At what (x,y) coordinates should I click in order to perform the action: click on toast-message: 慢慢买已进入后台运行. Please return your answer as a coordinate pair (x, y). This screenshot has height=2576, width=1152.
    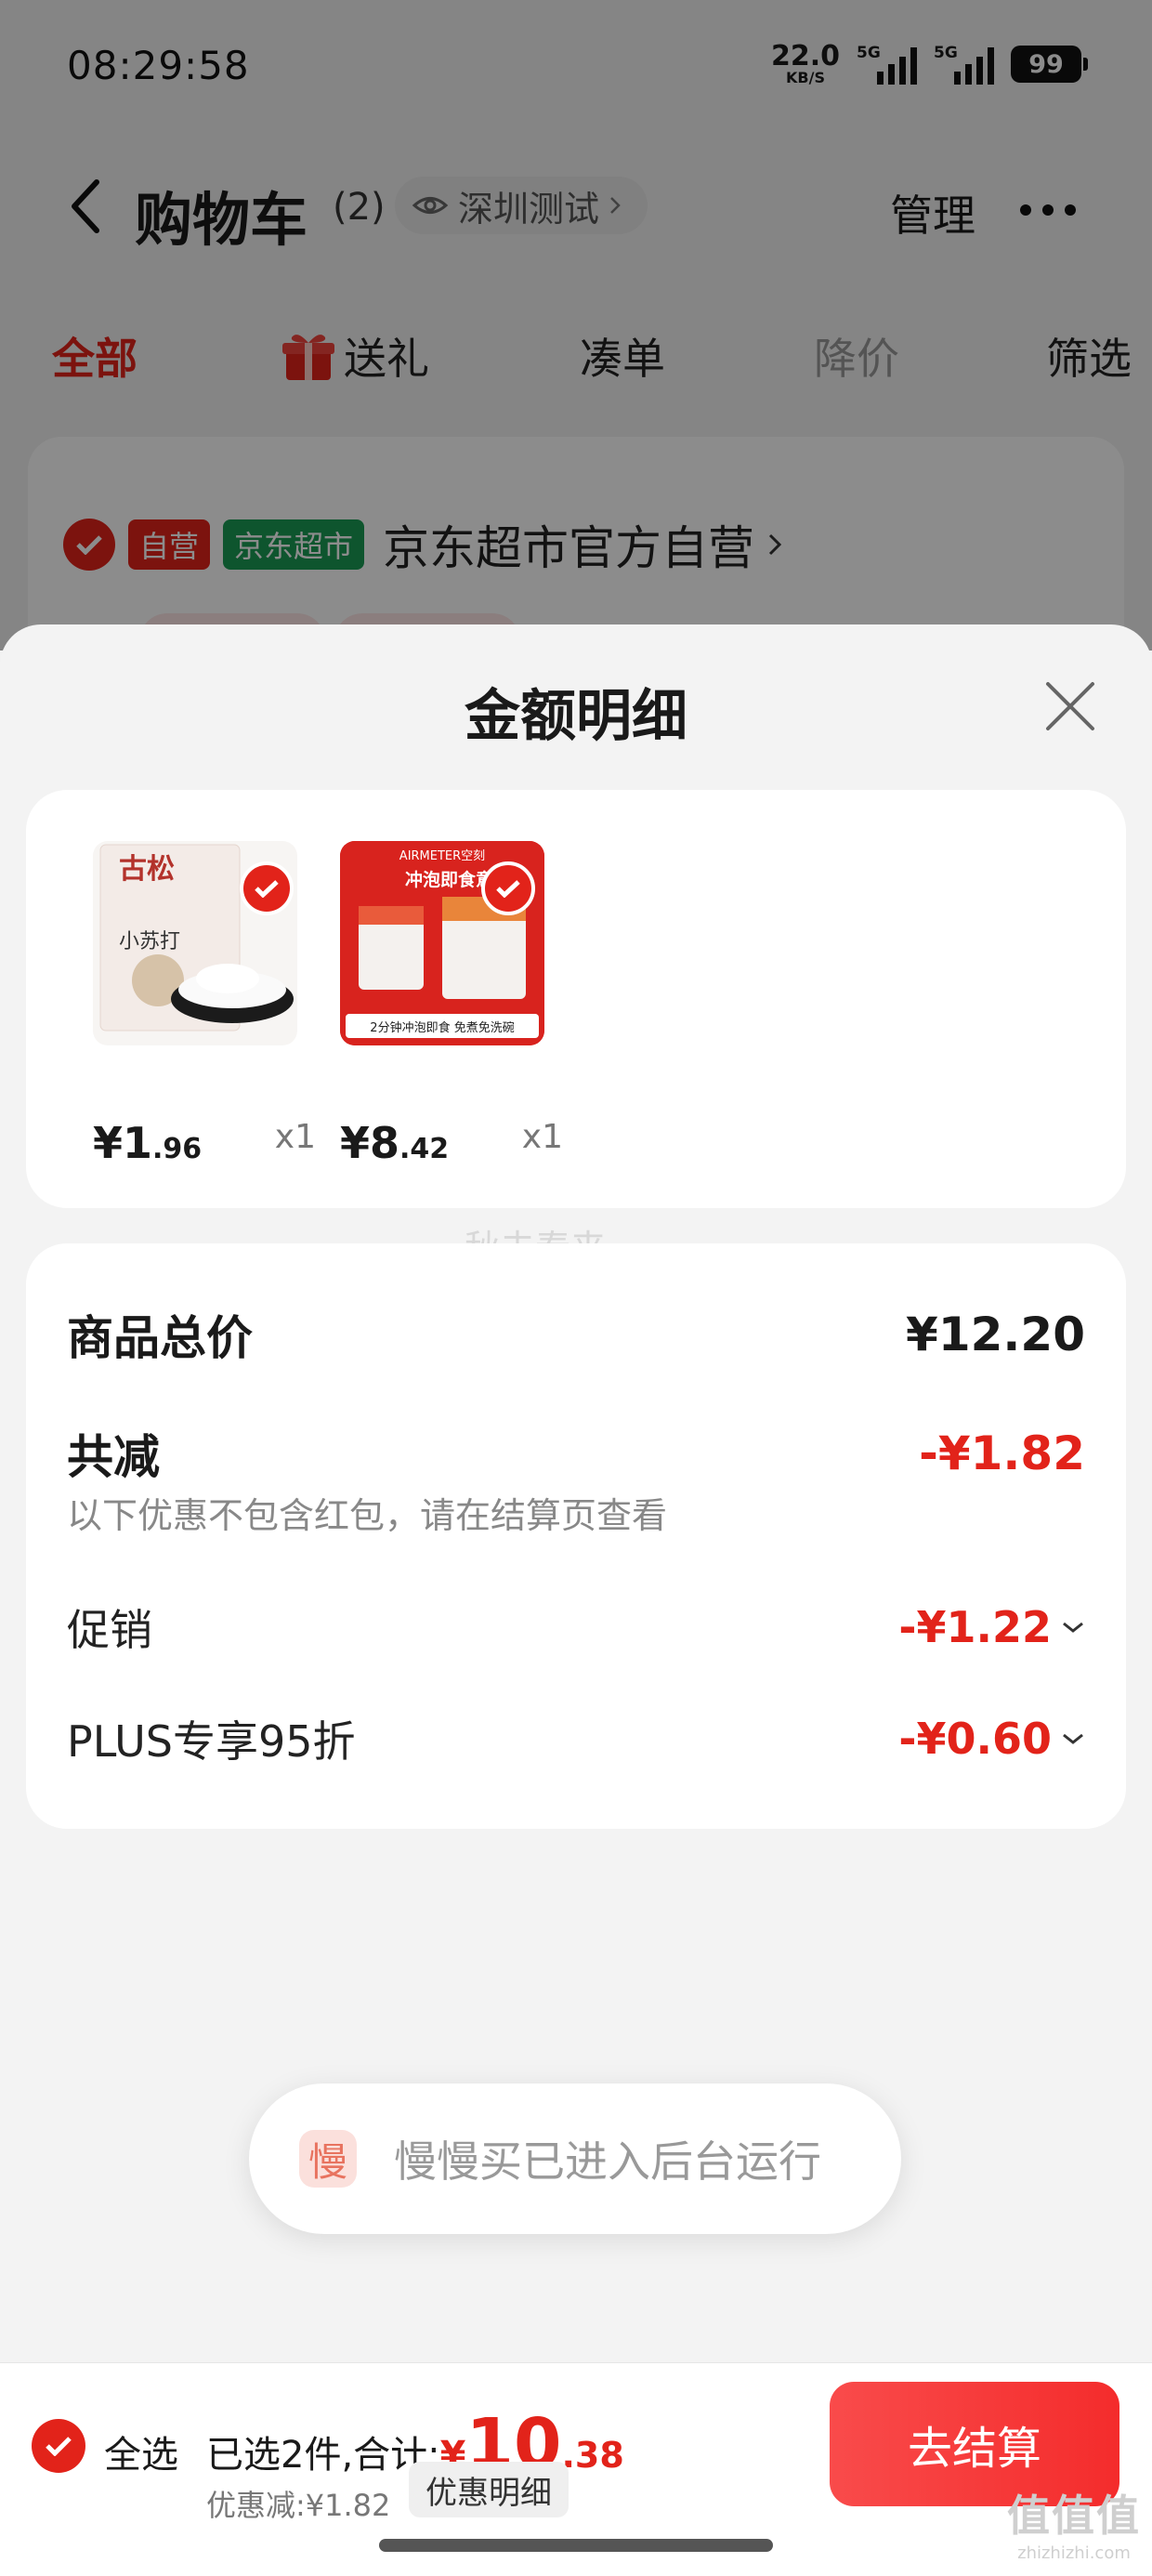
    Looking at the image, I should click on (607, 2161).